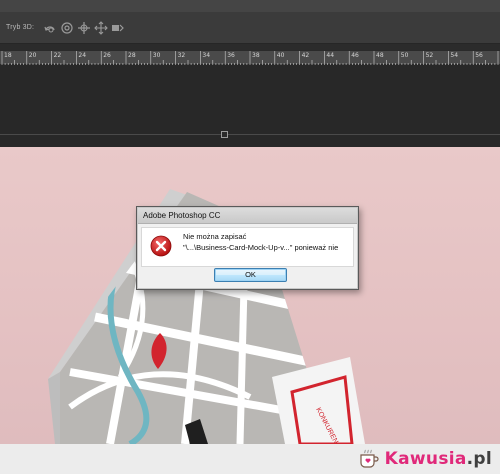 This screenshot has width=500, height=474. Describe the element at coordinates (256, 55) in the screenshot. I see `ruler-label: 38` at that location.